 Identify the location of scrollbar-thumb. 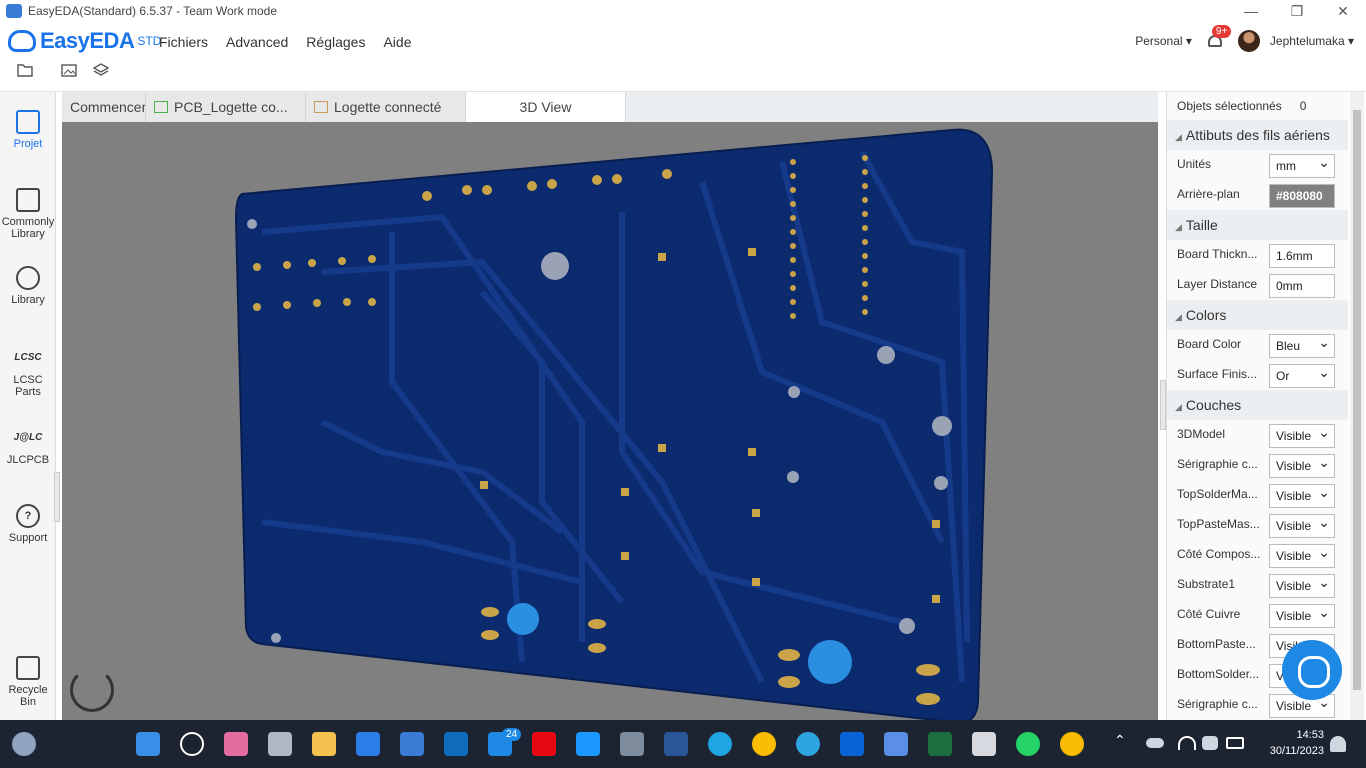
(1357, 400).